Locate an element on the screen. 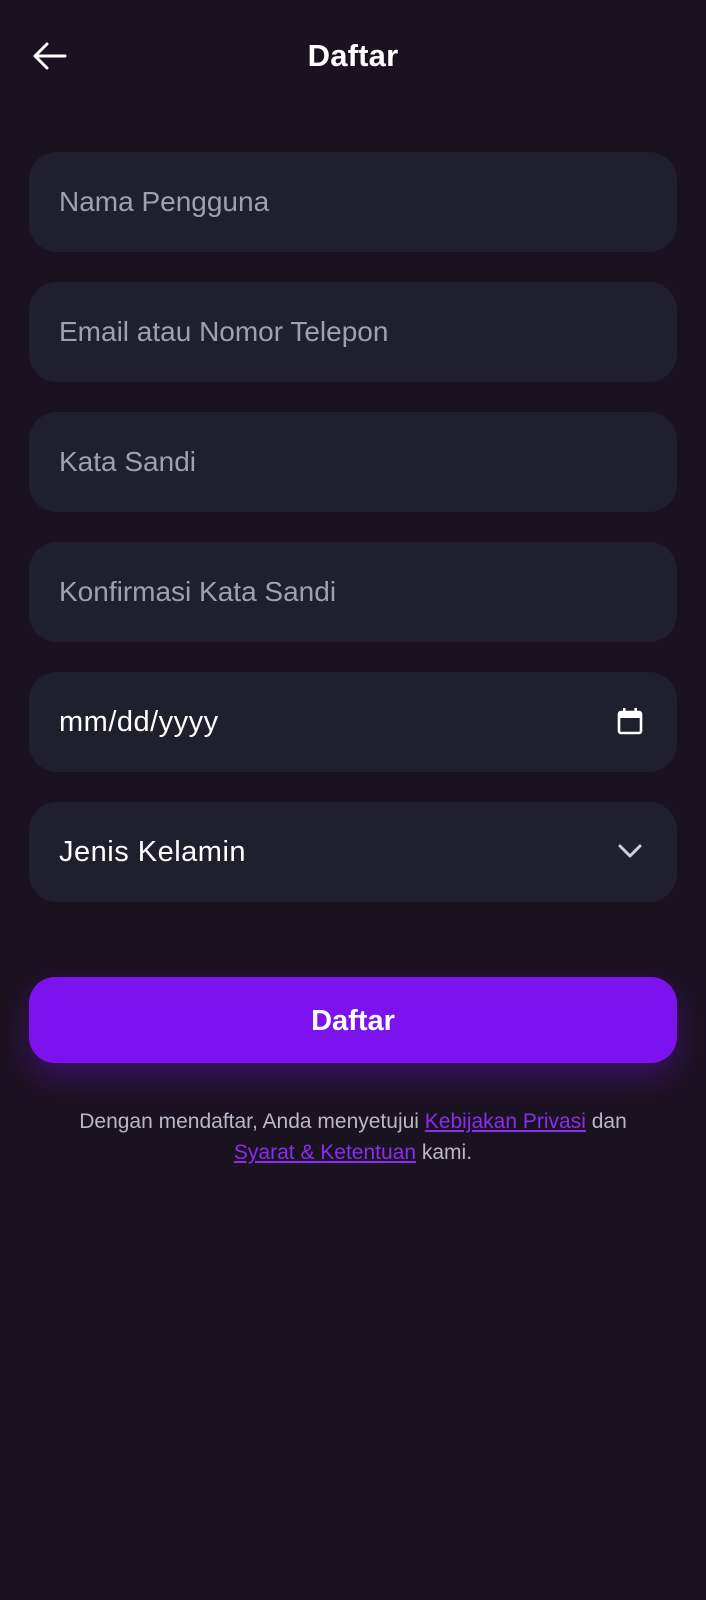 The height and width of the screenshot is (1600, 706). birthdate-input: mm/dd/yyyy is located at coordinates (353, 722).